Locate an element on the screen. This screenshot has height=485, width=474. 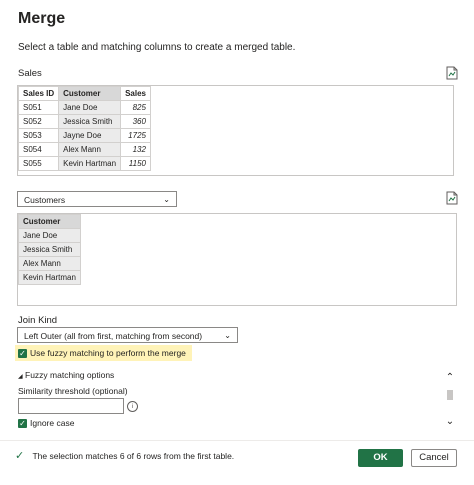
second-table-selected: Customers is located at coordinates (45, 200).